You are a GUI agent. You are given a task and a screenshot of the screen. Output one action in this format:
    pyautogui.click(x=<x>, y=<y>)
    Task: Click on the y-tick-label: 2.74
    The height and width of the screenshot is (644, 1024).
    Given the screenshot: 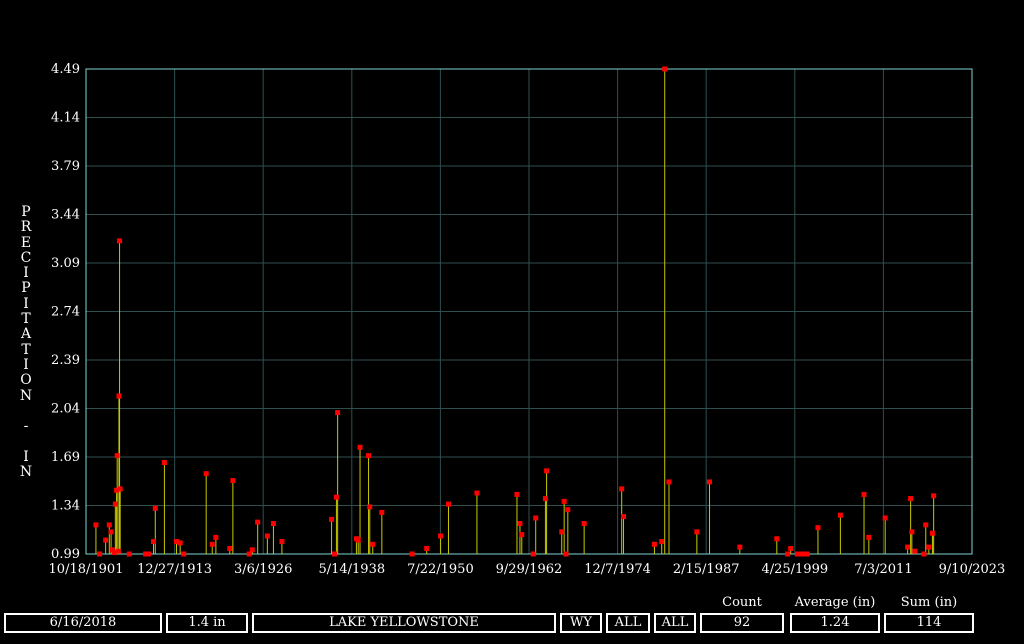 What is the action you would take?
    pyautogui.click(x=65, y=312)
    